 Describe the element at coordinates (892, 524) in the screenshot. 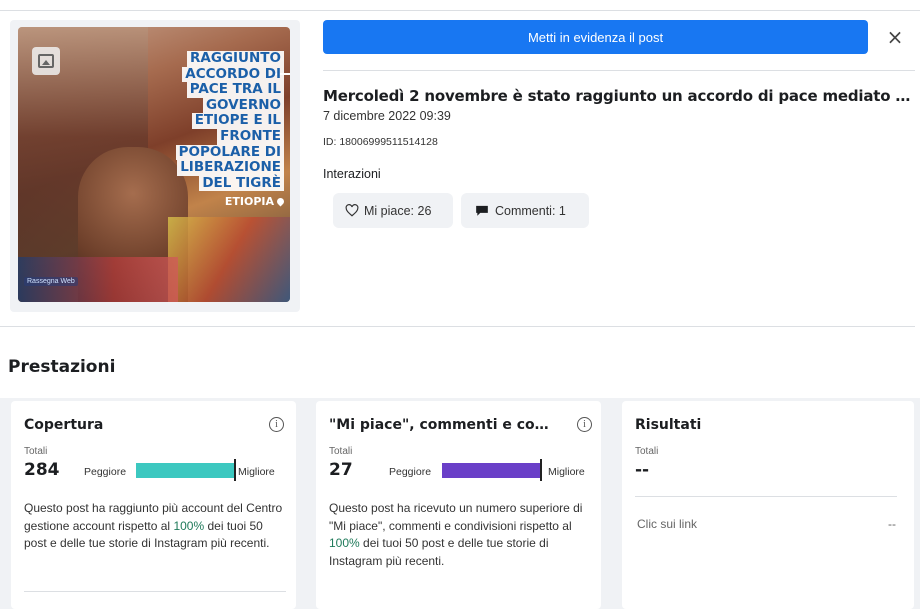

I see `link-clicks-value: --` at that location.